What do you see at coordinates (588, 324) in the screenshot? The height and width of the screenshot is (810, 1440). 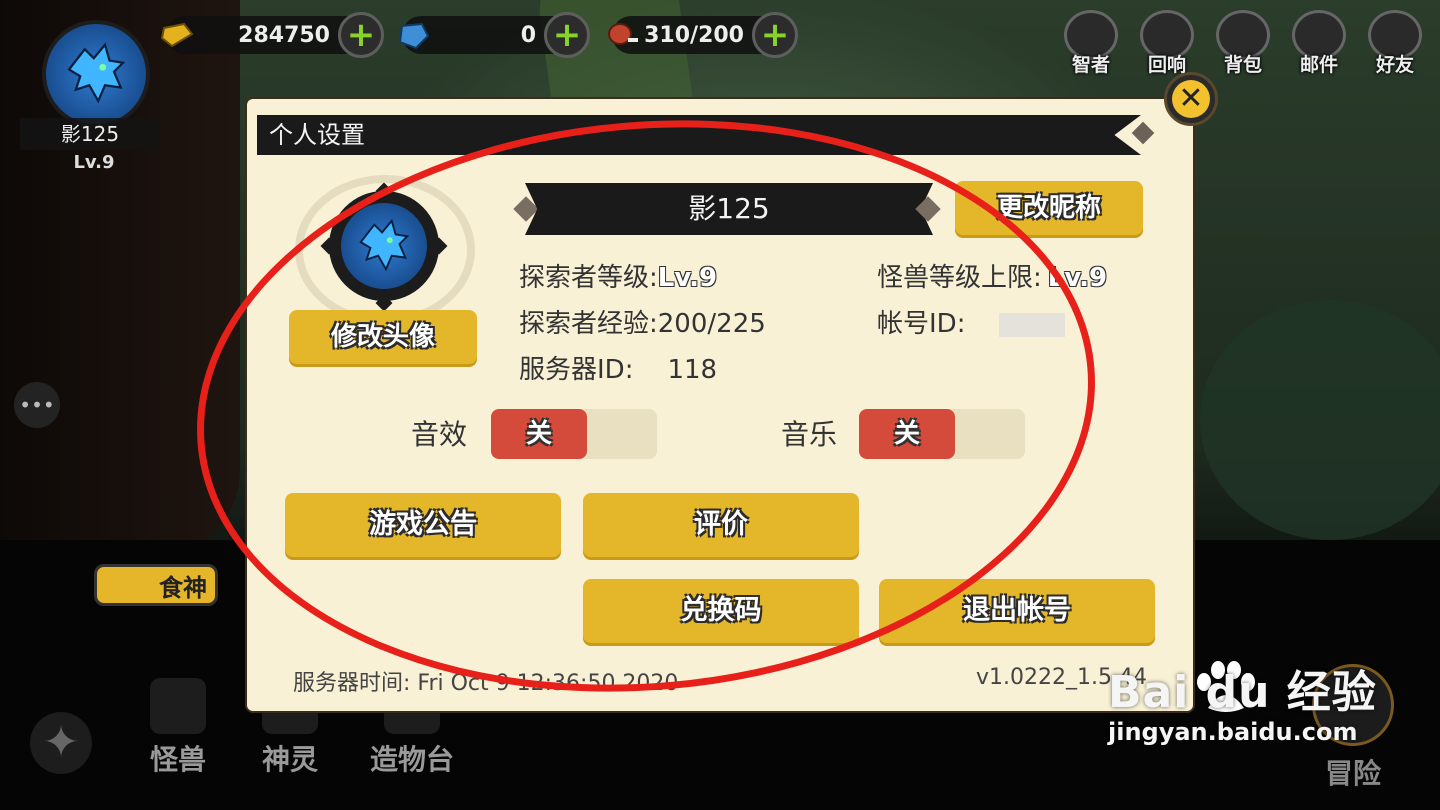 I see `explorer-exp-label: 探索者经验:` at bounding box center [588, 324].